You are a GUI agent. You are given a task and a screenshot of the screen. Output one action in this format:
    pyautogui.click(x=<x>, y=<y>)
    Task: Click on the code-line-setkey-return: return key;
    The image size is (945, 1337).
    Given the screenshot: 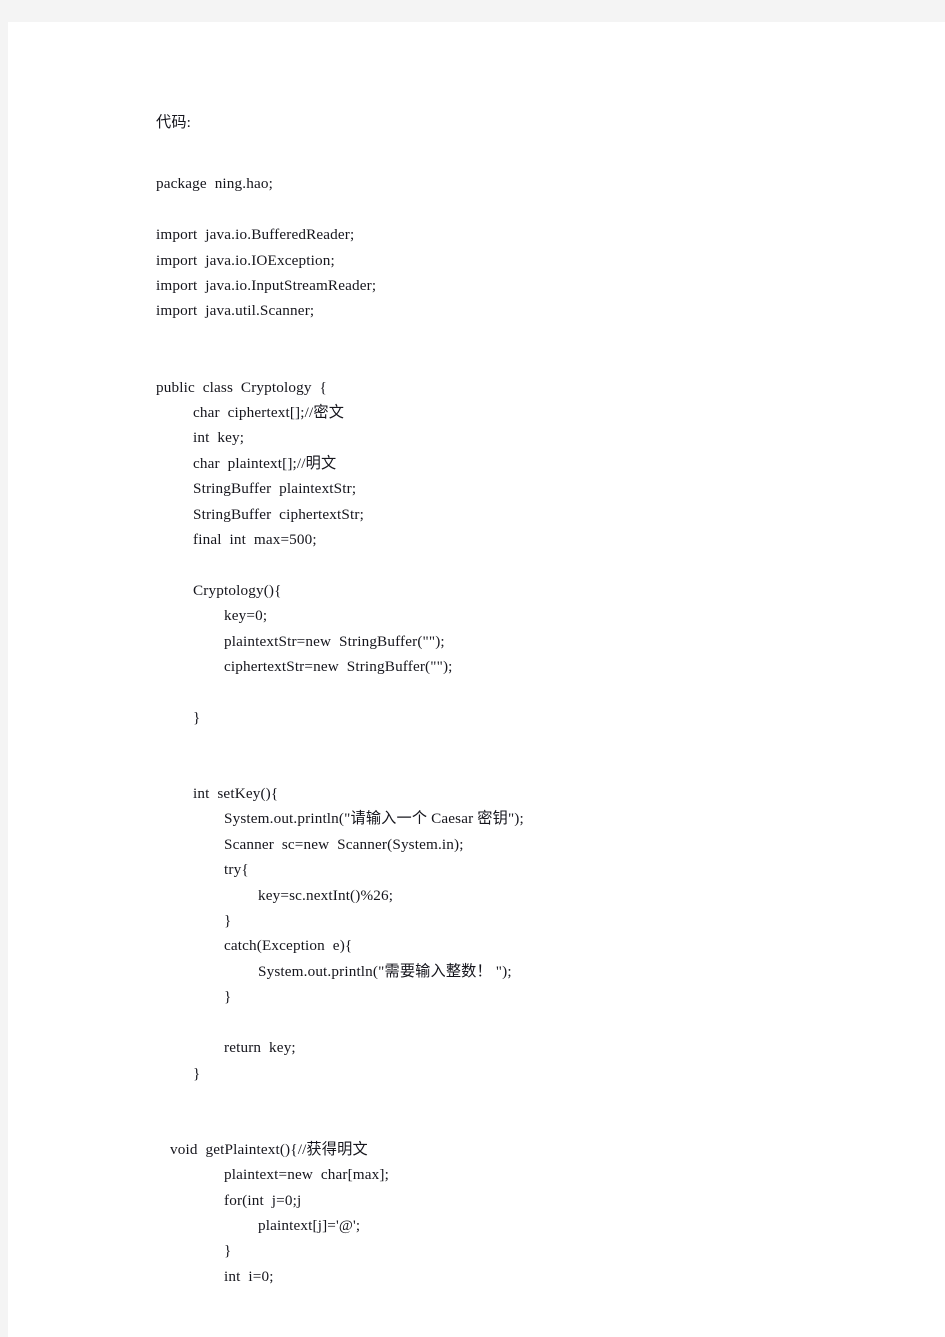 What is the action you would take?
    pyautogui.click(x=260, y=1048)
    